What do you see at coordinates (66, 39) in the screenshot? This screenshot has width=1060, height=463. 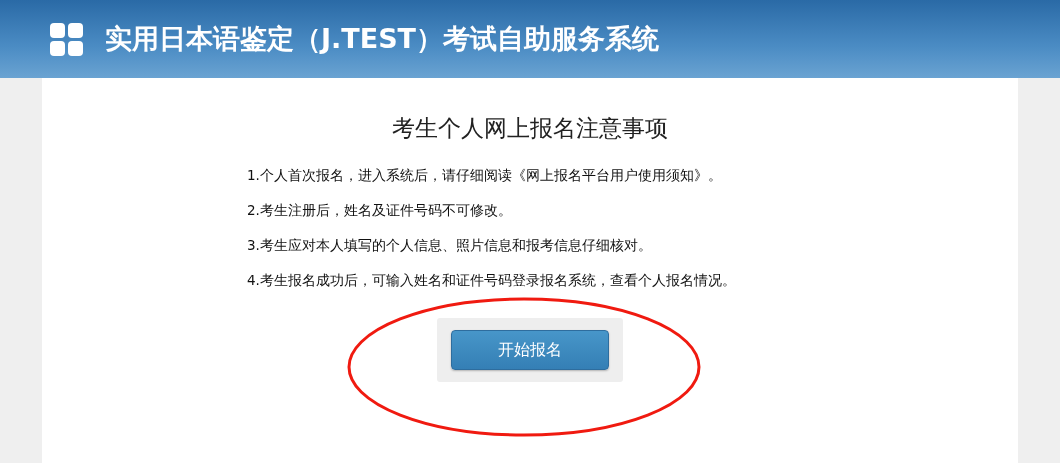 I see `grid-icon` at bounding box center [66, 39].